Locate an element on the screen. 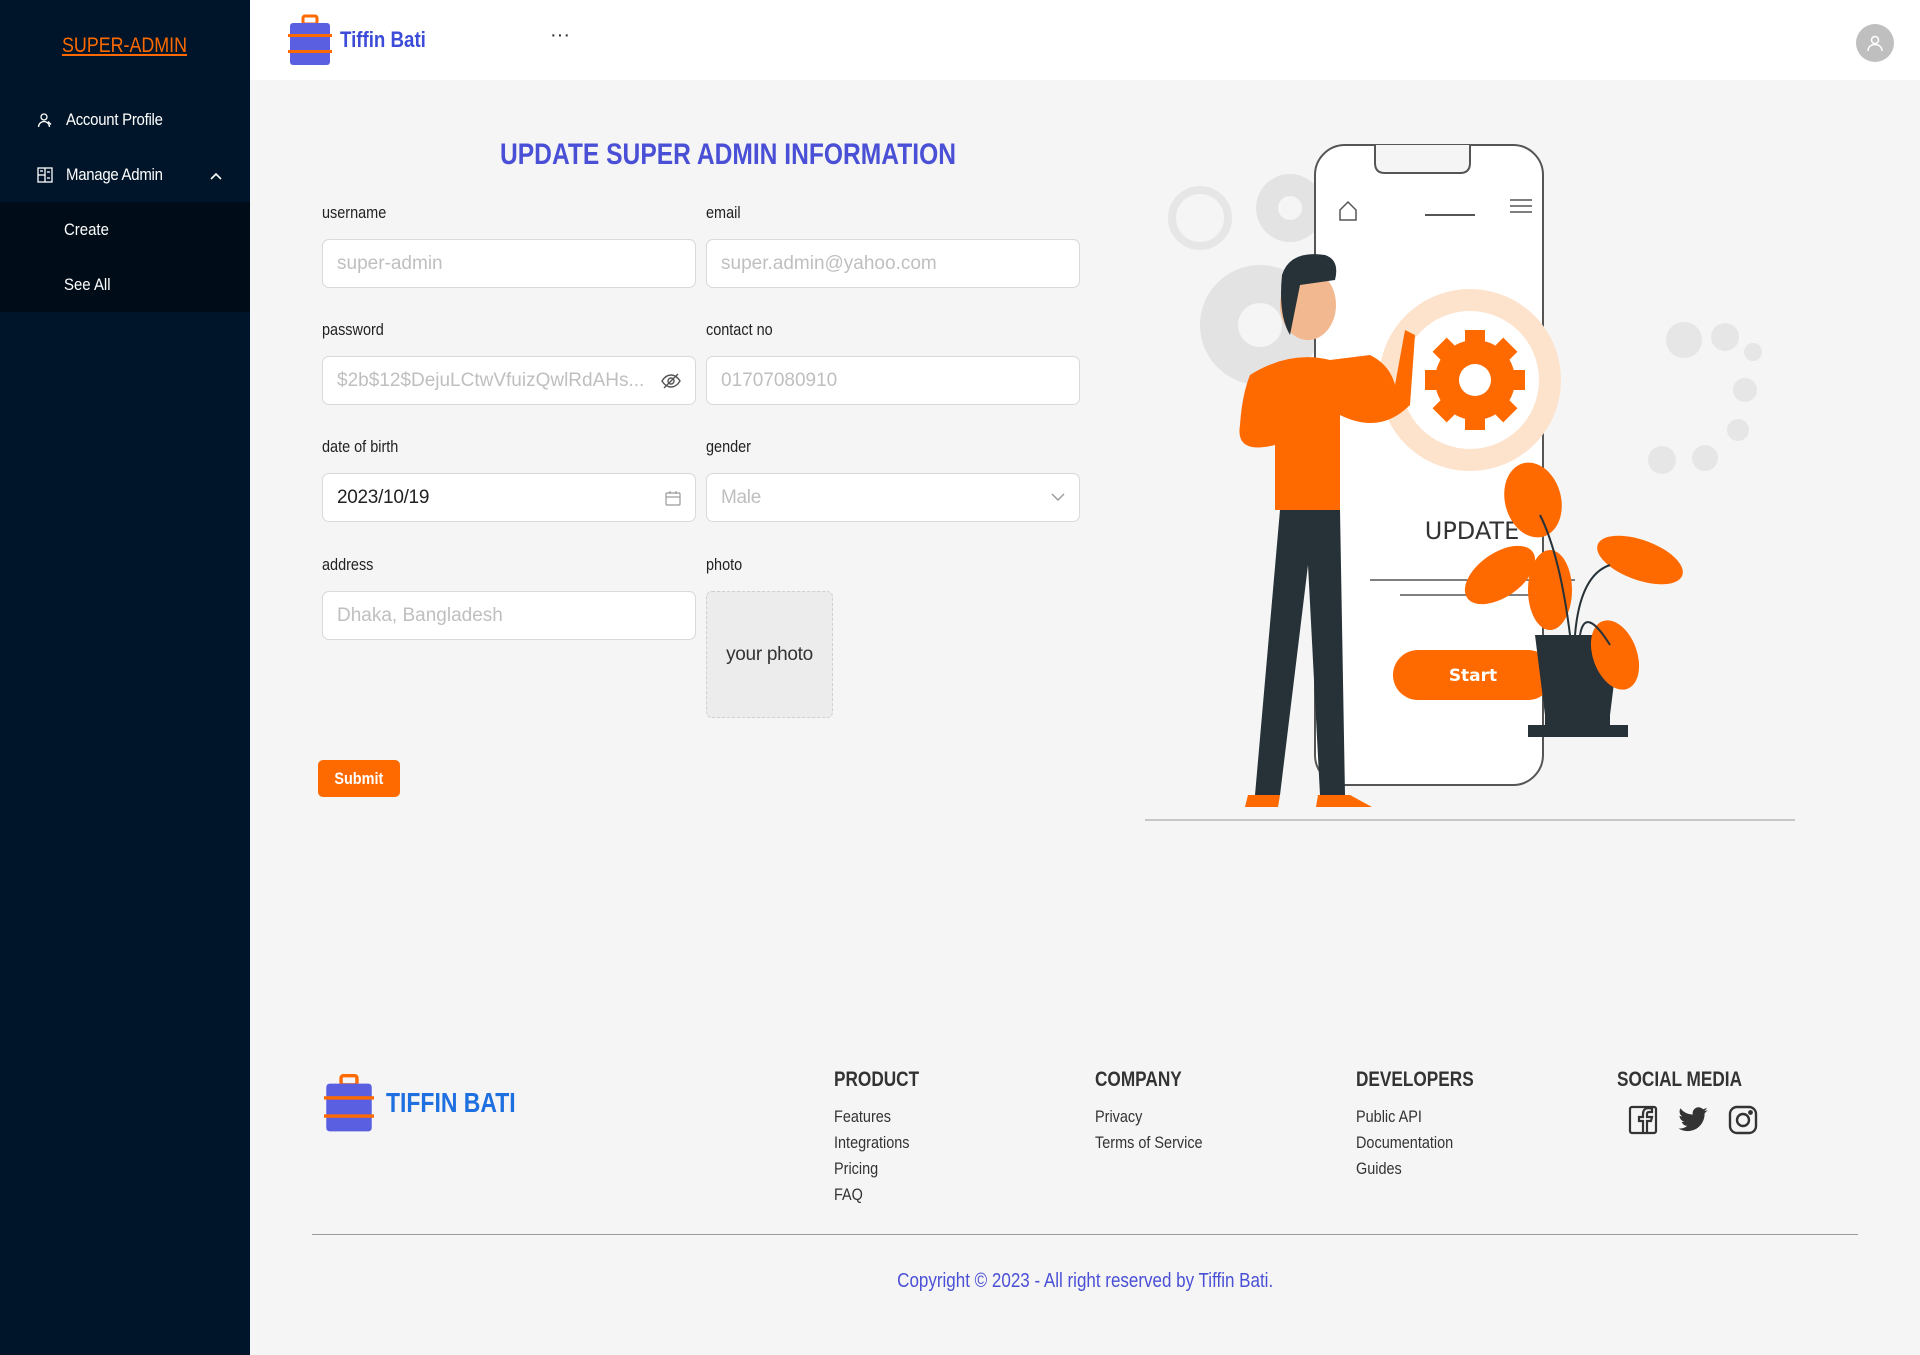 The image size is (1920, 1355). sidebar-item-account-profile: Account Profile is located at coordinates (125, 119).